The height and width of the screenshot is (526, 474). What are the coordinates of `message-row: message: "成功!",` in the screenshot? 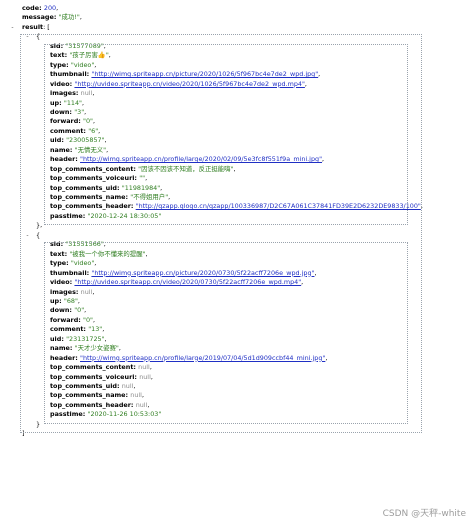 It's located at (52, 17).